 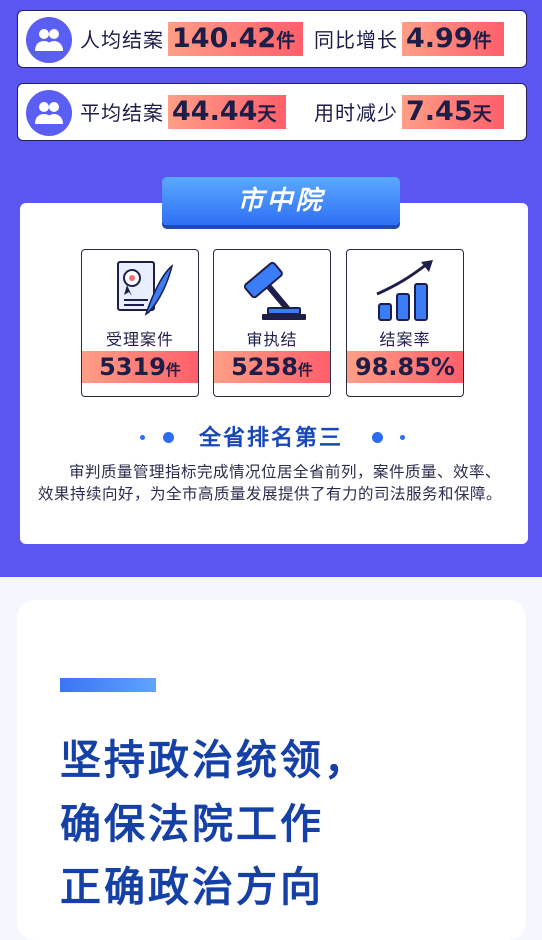 I want to click on kpi-cases-closed: 审执结 5258件, so click(x=272, y=323).